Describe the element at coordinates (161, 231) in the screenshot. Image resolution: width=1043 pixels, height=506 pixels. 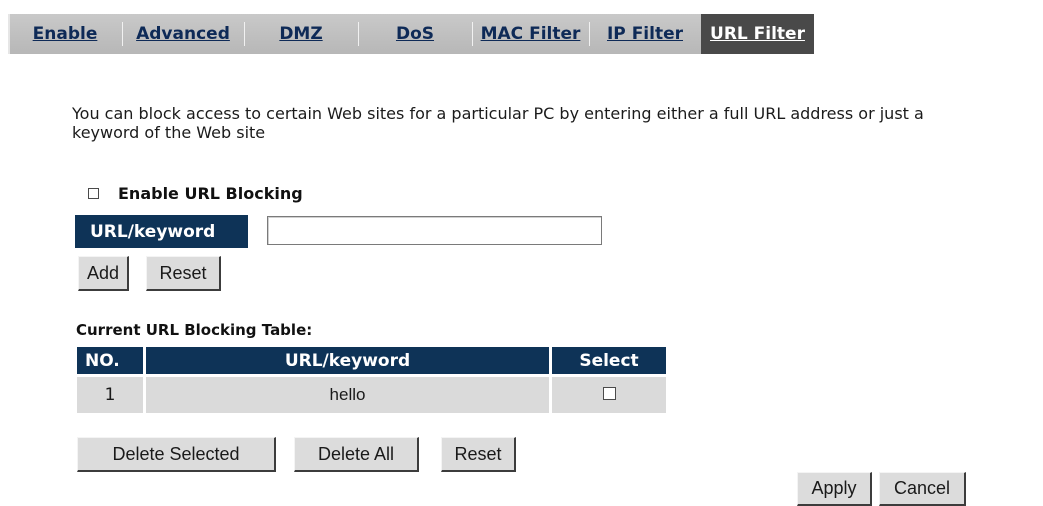
I see `url-keyword-label: URL/keyword` at that location.